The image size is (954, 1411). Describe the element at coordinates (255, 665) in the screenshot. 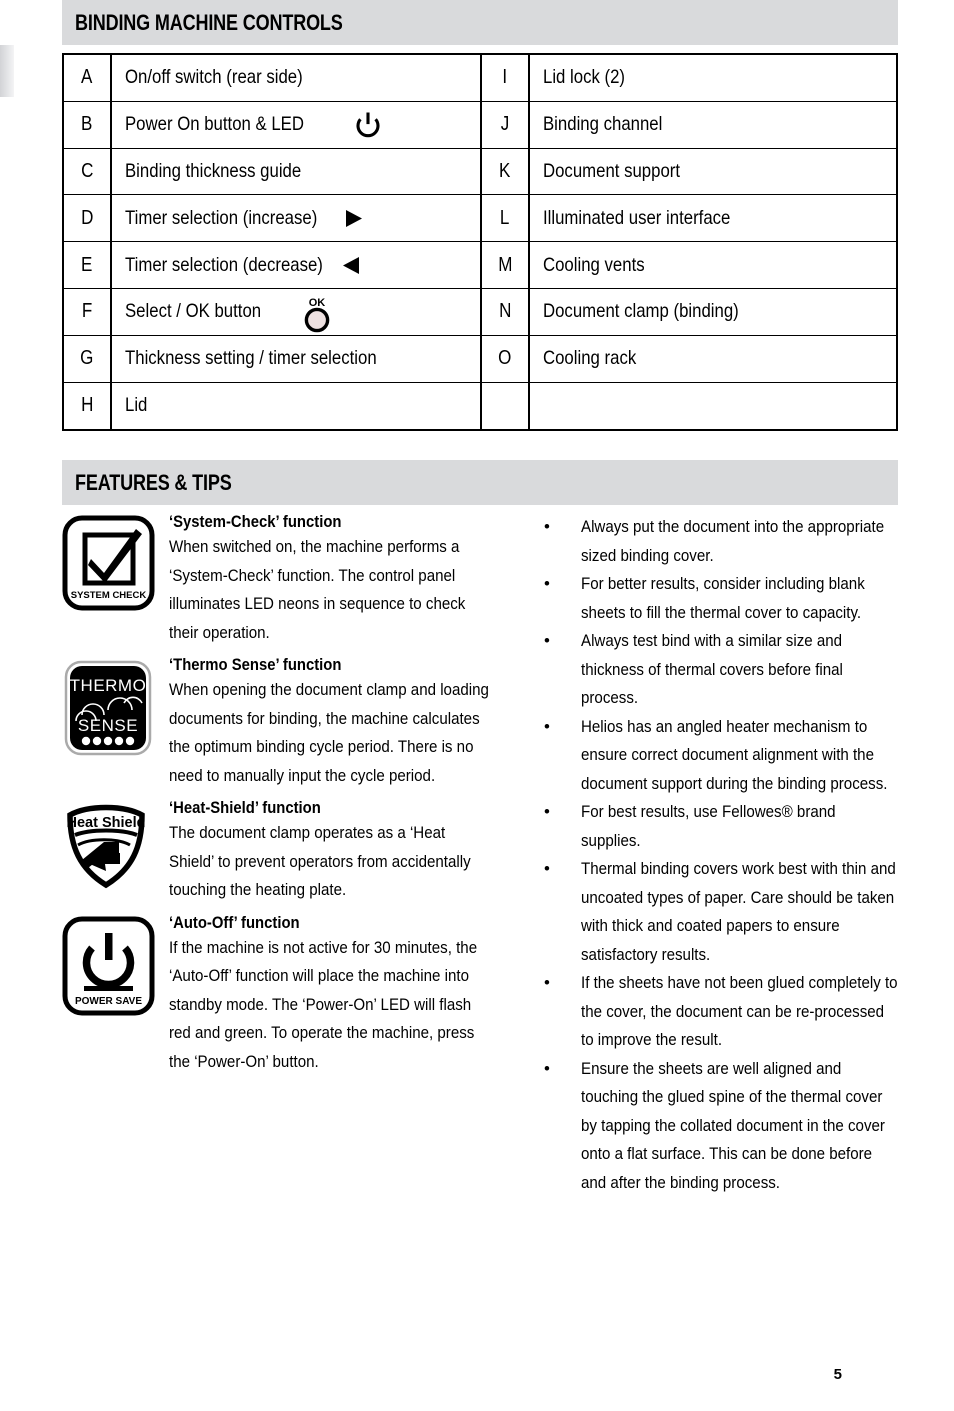

I see `feature-title: ‘Thermo Sense’ function` at that location.